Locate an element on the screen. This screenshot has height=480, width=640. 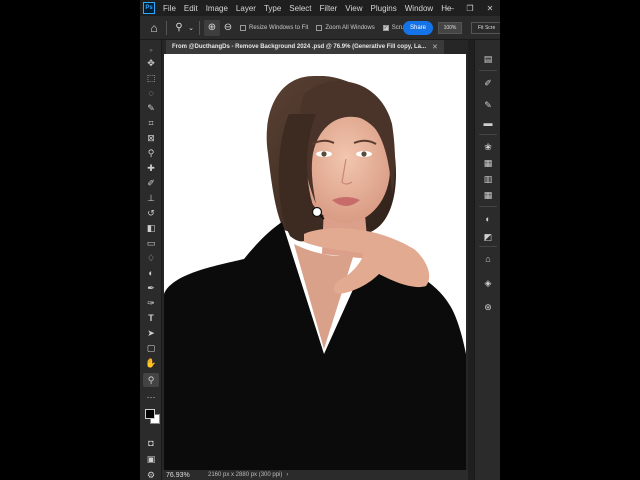
resize-windows-label: Resize Windows to Fit is located at coordinates (279, 27).